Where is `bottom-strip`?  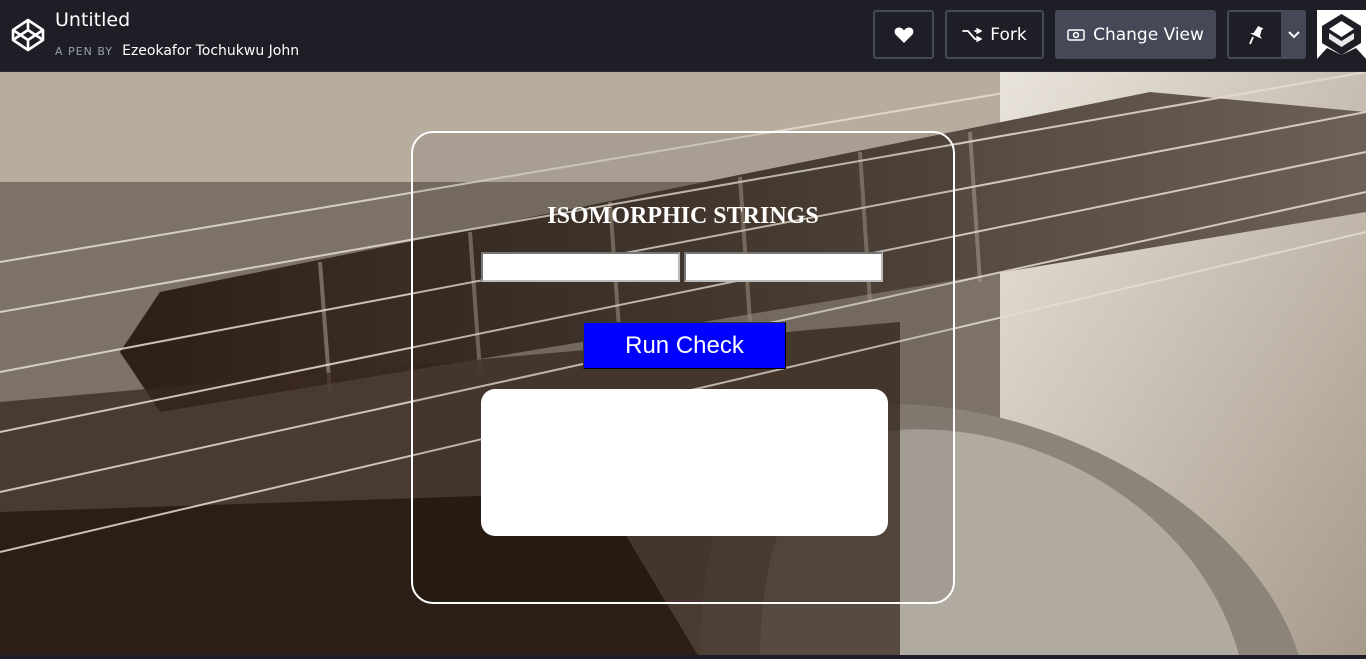
bottom-strip is located at coordinates (683, 657).